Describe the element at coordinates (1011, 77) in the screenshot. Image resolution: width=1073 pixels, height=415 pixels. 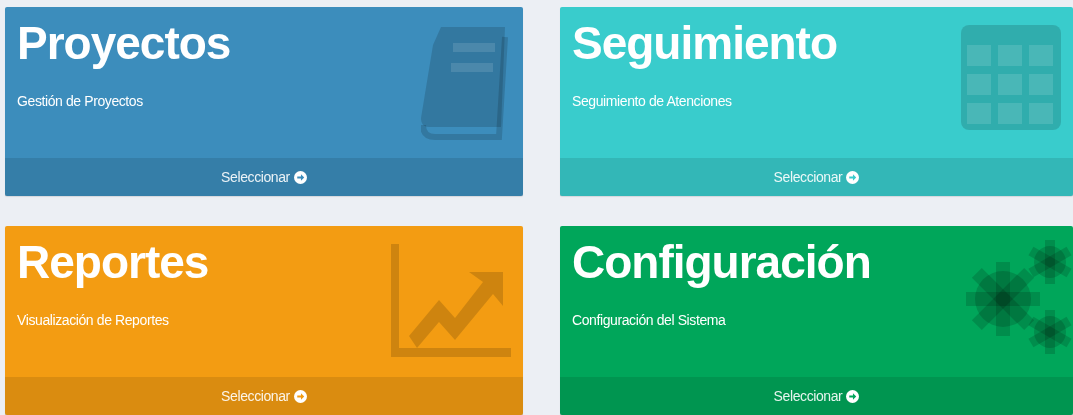
I see `grid-icon` at that location.